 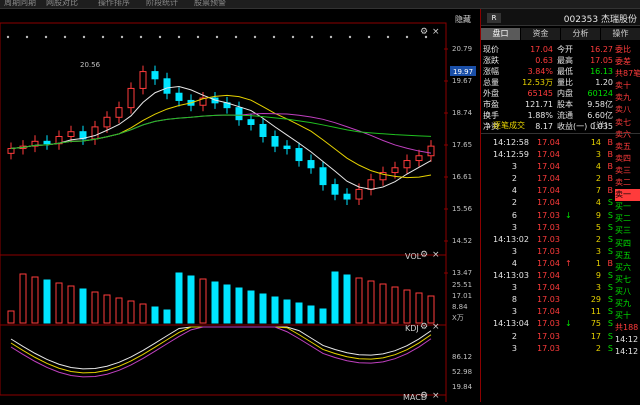 What do you see at coordinates (424, 327) in the screenshot?
I see `kdj-gear-icon: ⚙` at bounding box center [424, 327].